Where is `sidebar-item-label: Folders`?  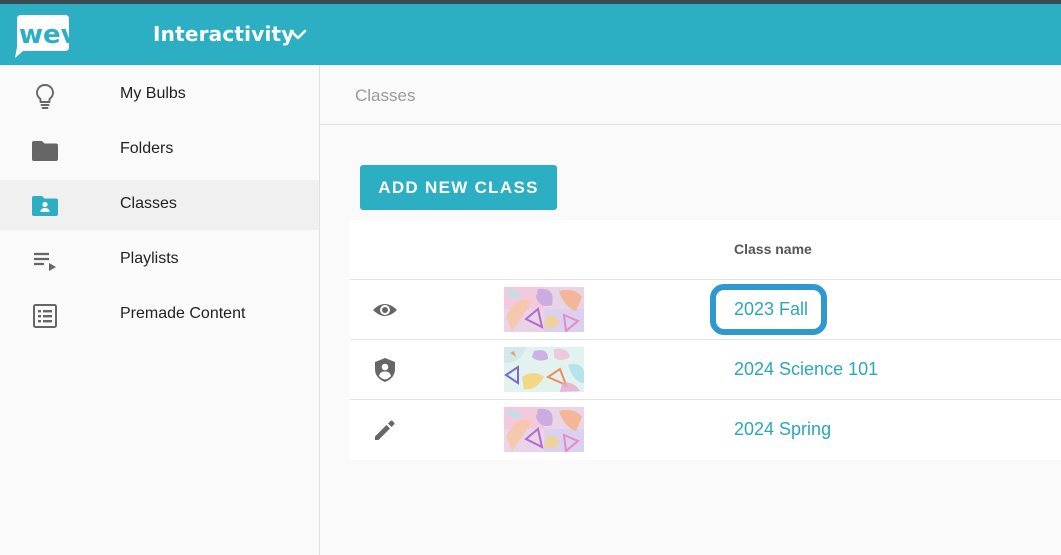
sidebar-item-label: Folders is located at coordinates (147, 148).